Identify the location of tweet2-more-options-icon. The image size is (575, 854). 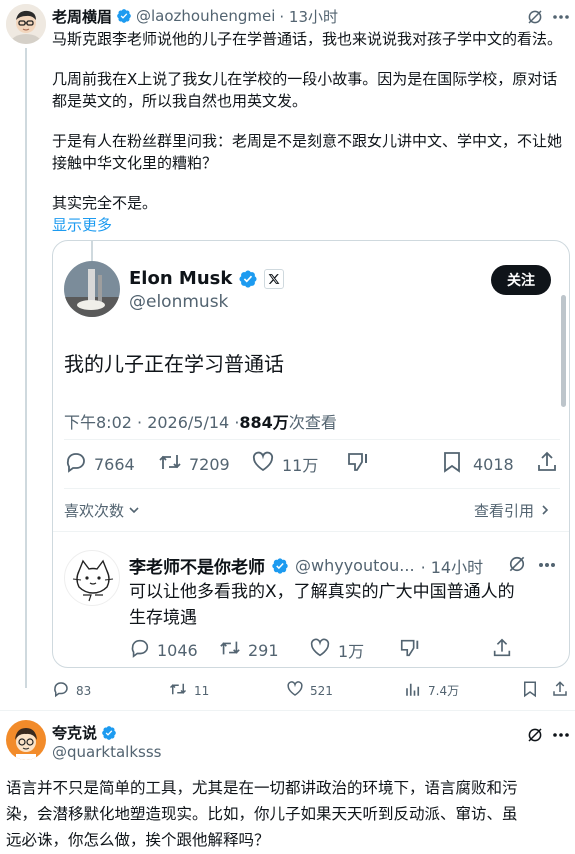
(561, 735).